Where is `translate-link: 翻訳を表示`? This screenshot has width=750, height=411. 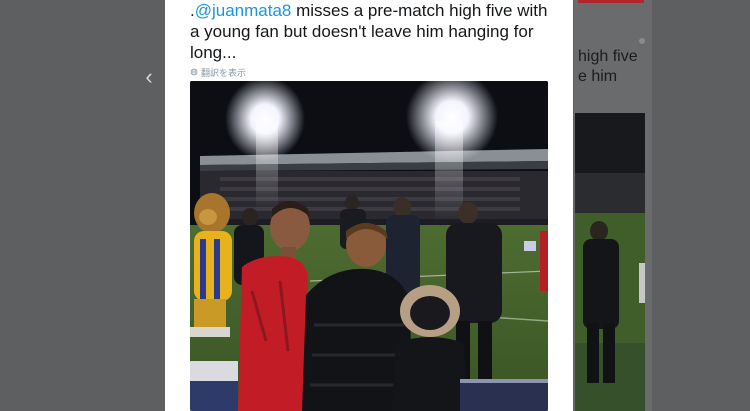 translate-link: 翻訳を表示 is located at coordinates (218, 72).